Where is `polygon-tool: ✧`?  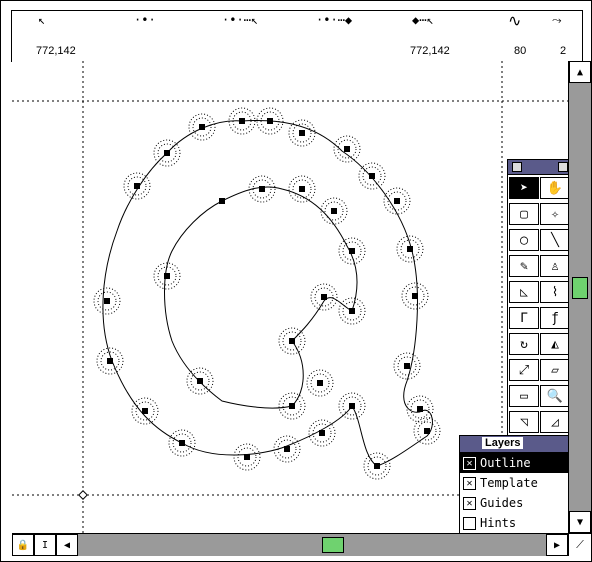 polygon-tool: ✧ is located at coordinates (554, 214).